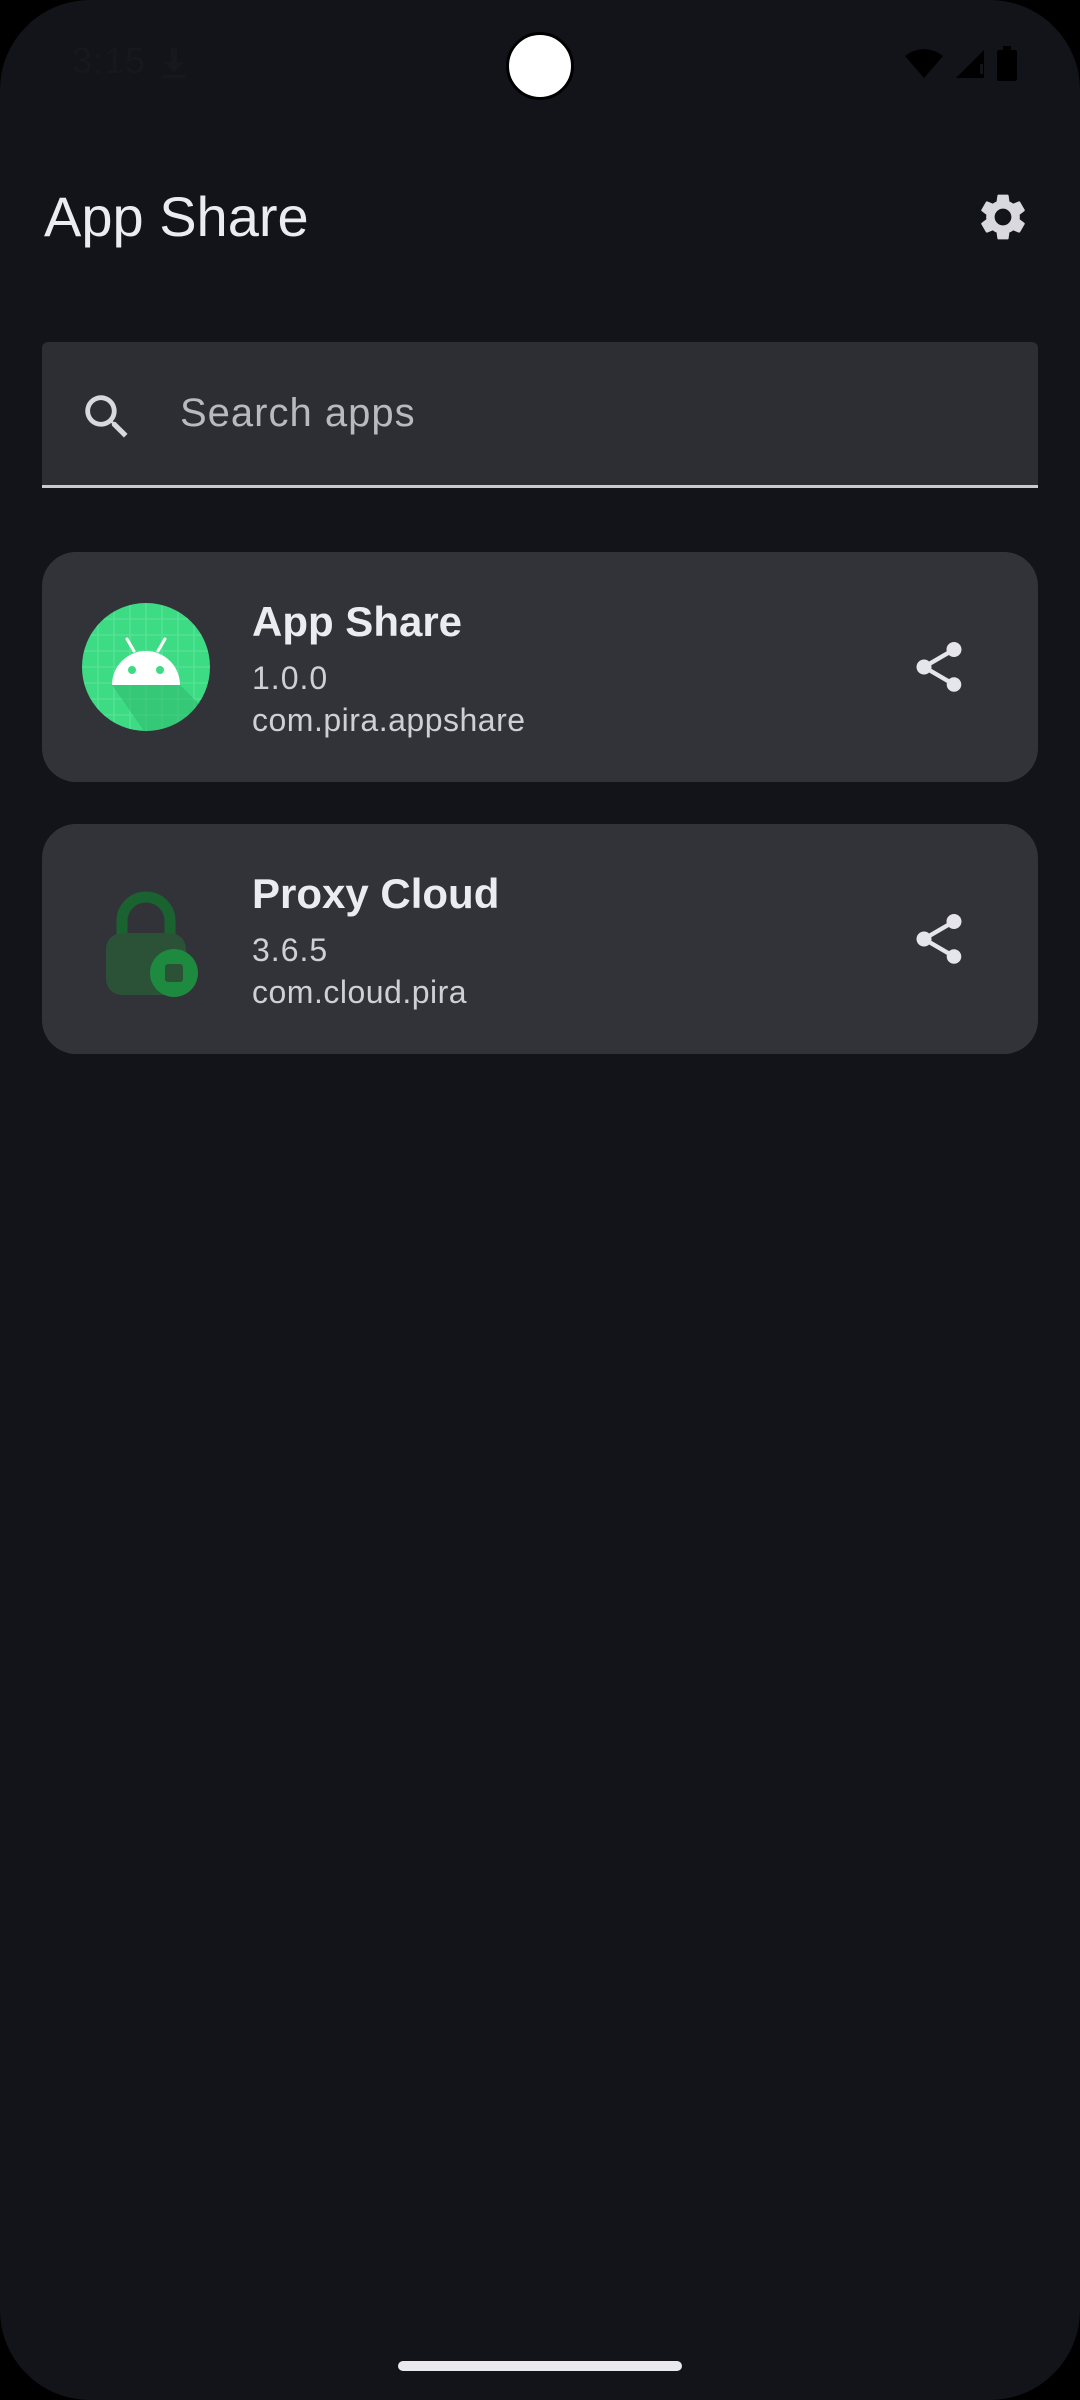  I want to click on app-version: 3.6.5, so click(290, 950).